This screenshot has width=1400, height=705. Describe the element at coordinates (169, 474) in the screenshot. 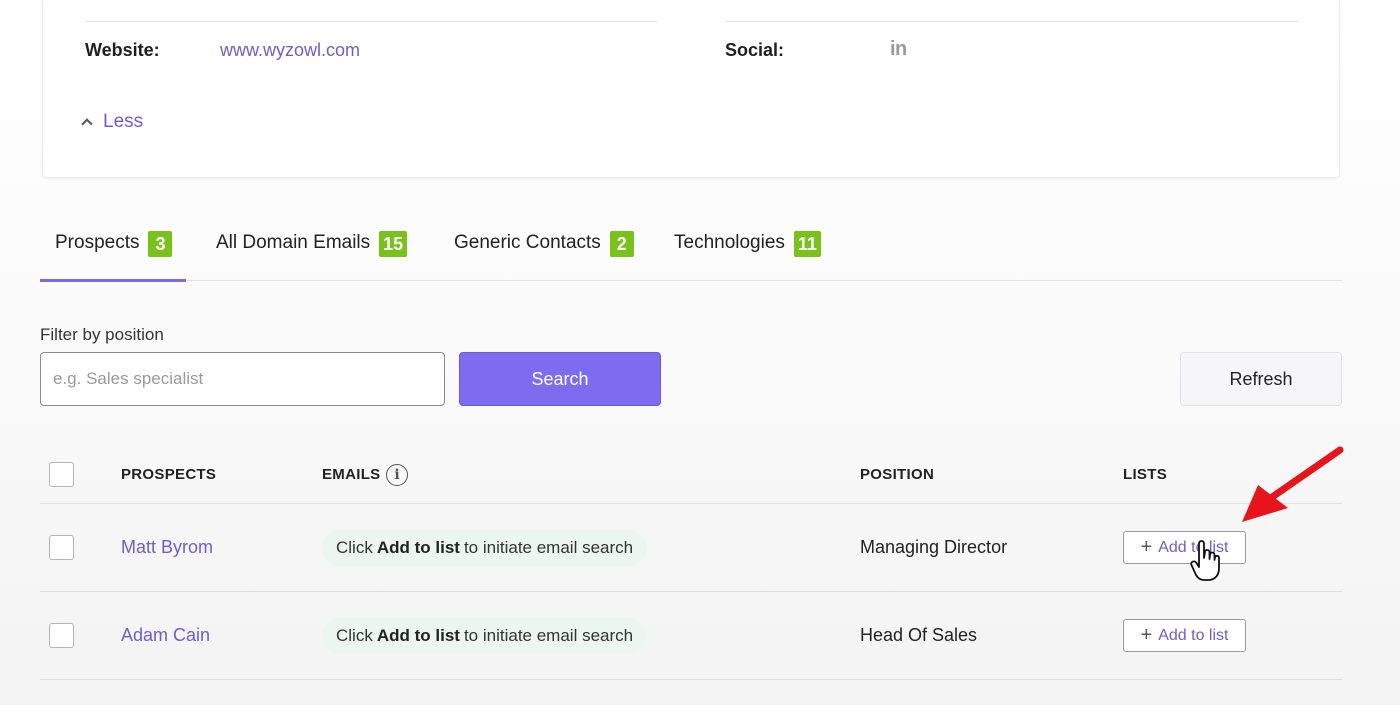

I see `header-prospects: PROSPECTS` at that location.